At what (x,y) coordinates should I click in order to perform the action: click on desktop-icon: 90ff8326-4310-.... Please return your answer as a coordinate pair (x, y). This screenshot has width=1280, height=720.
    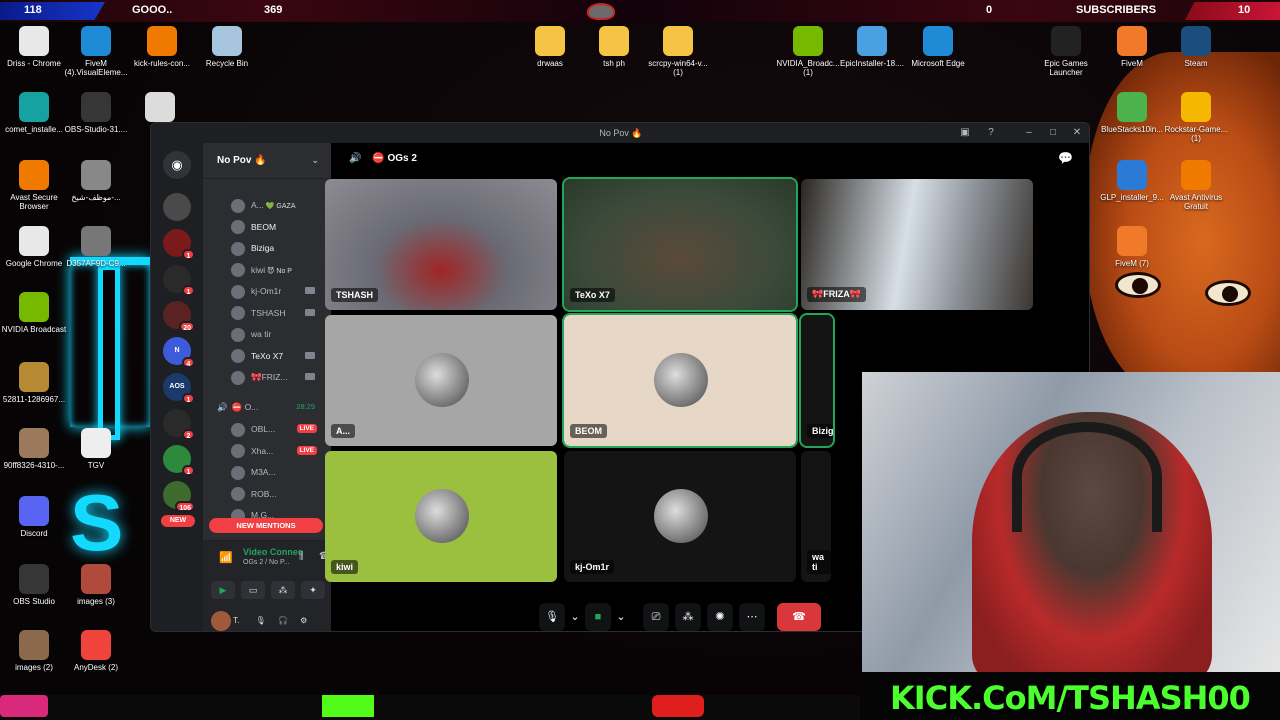
    Looking at the image, I should click on (34, 449).